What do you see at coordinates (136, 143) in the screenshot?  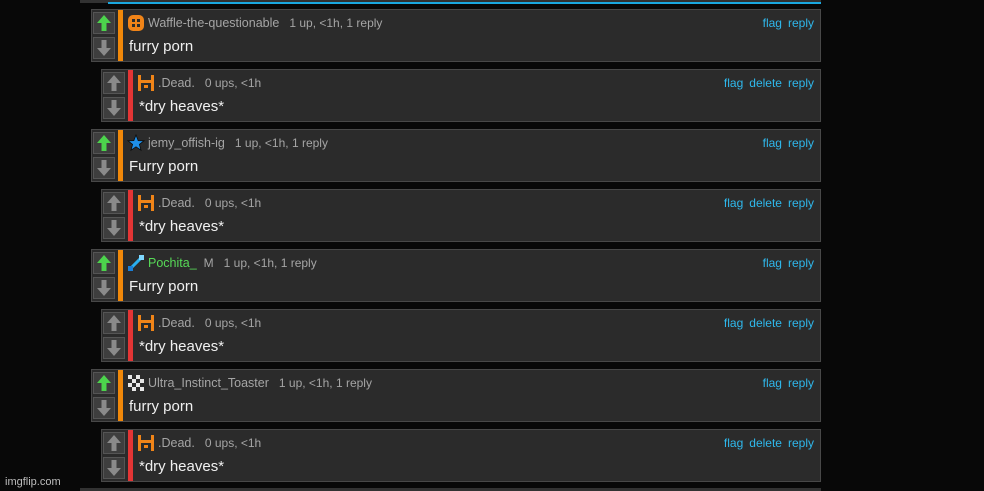 I see `blue-star-icon` at bounding box center [136, 143].